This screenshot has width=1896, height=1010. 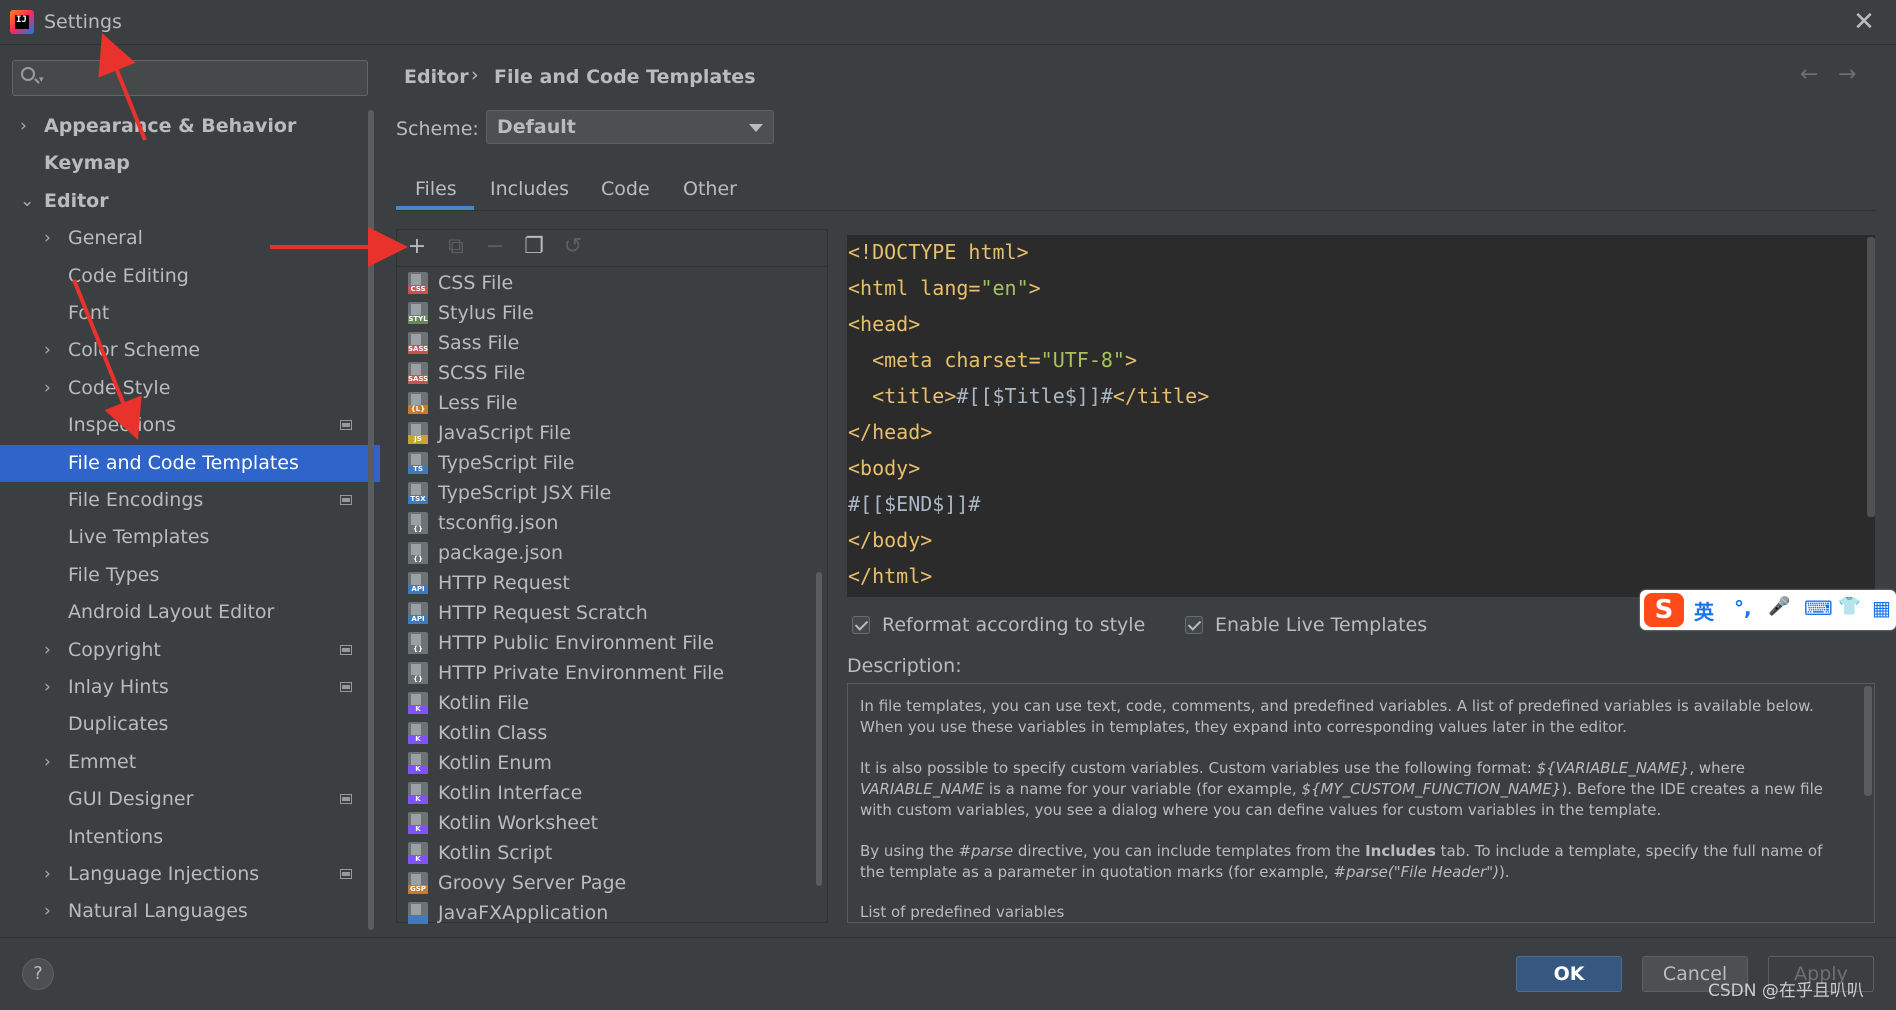 I want to click on code-line: <html lang="en">, so click(x=944, y=288).